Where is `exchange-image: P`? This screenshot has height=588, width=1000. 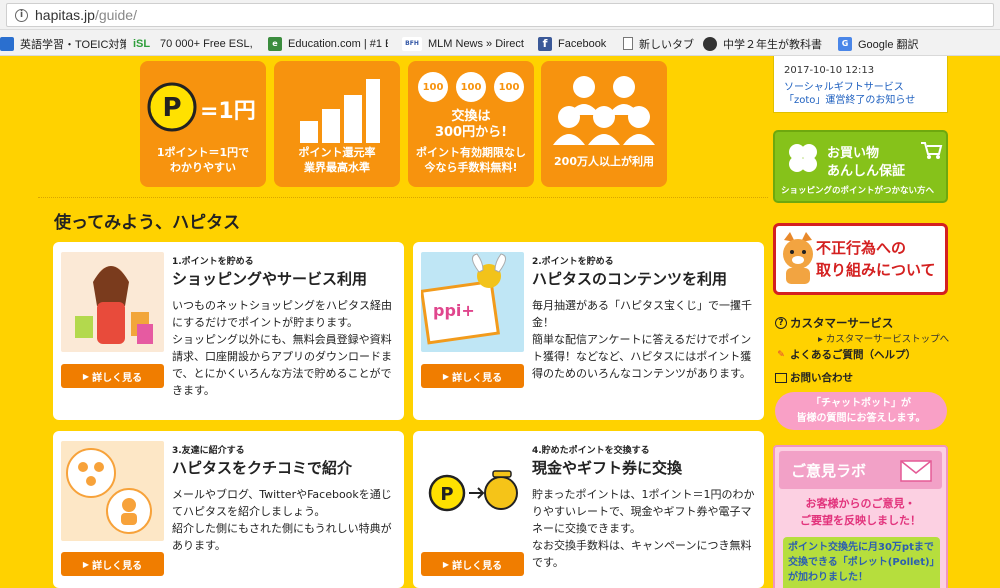 exchange-image: P is located at coordinates (472, 491).